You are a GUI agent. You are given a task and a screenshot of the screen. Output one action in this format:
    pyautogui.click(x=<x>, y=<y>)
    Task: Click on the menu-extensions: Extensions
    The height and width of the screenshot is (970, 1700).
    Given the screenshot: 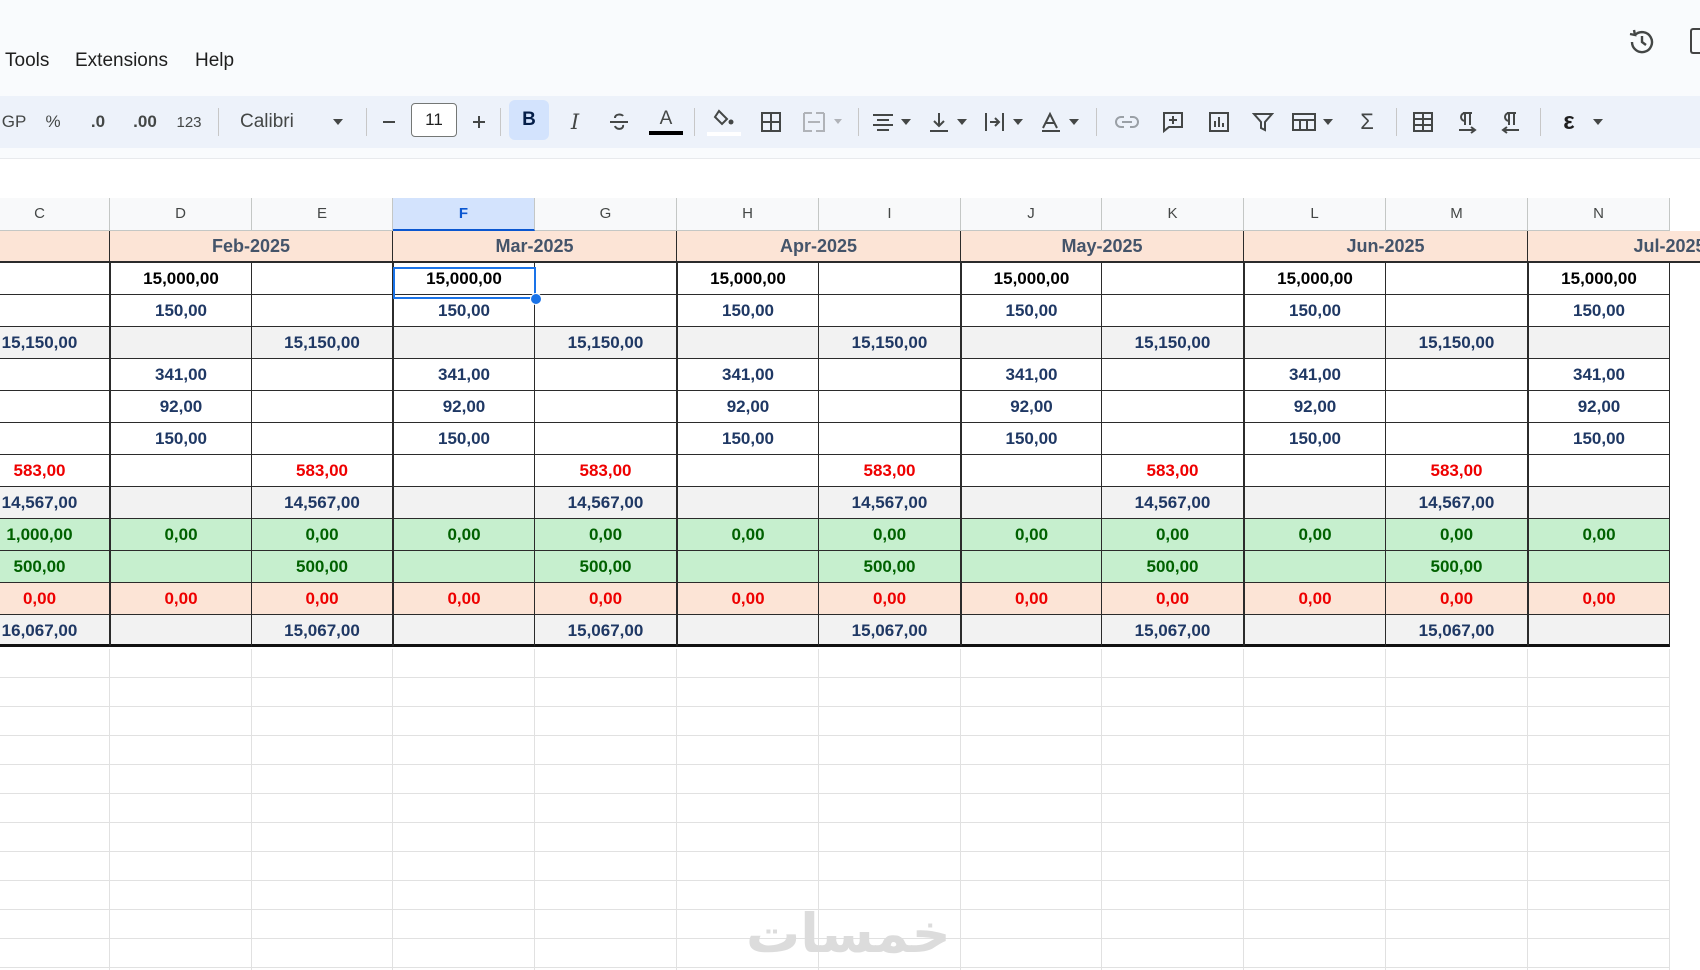 What is the action you would take?
    pyautogui.click(x=121, y=61)
    